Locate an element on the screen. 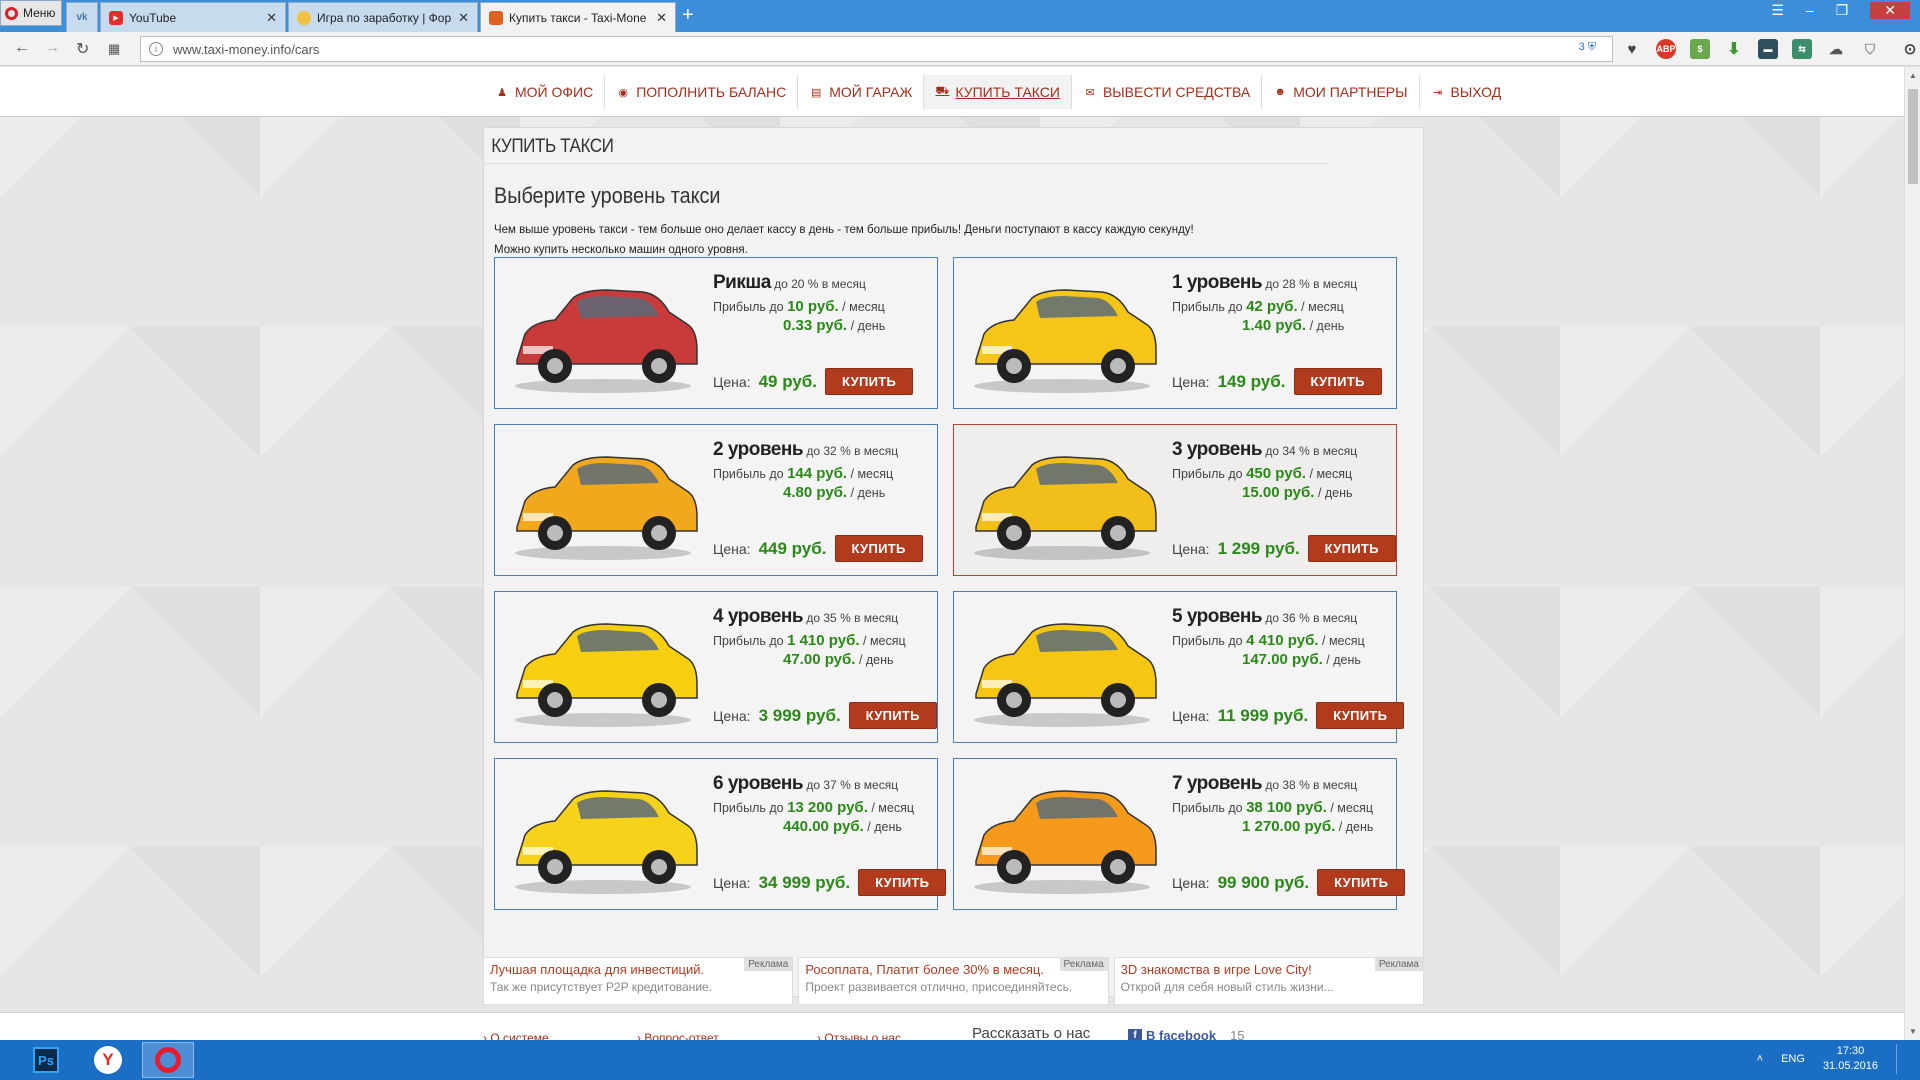 The height and width of the screenshot is (1080, 1920). address-bar: i www.taxi-money.info/cars 3 ⛨ is located at coordinates (876, 49).